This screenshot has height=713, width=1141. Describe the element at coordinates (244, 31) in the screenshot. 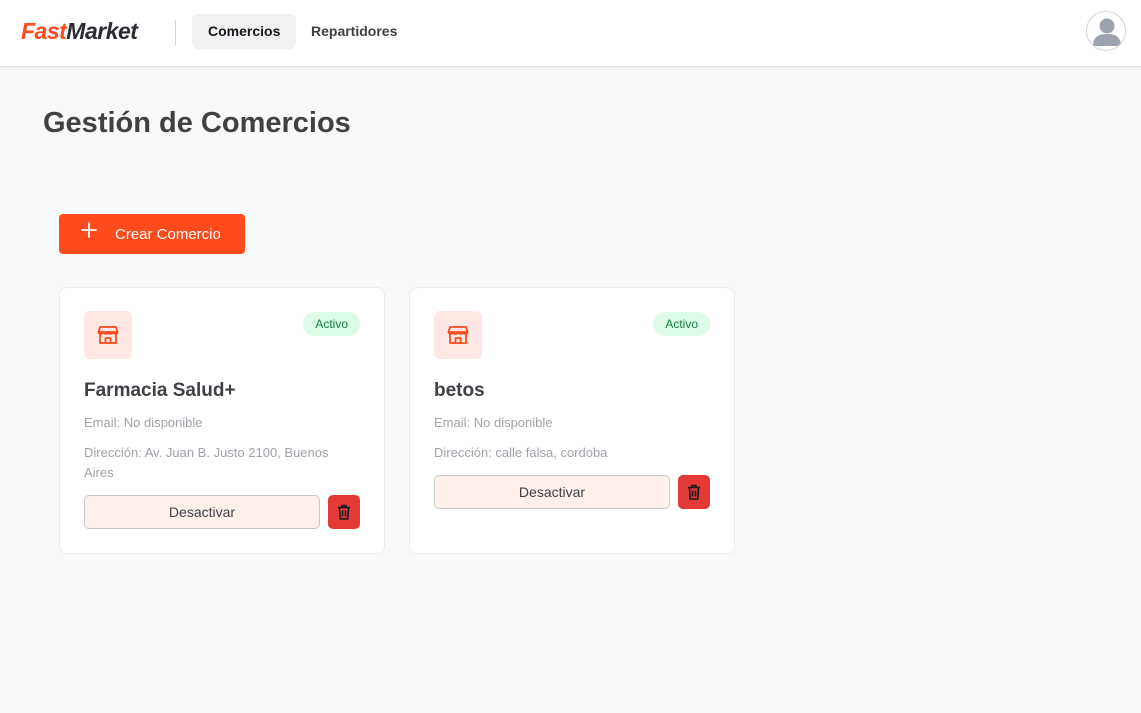

I see `tab-comercios: Comercios` at that location.